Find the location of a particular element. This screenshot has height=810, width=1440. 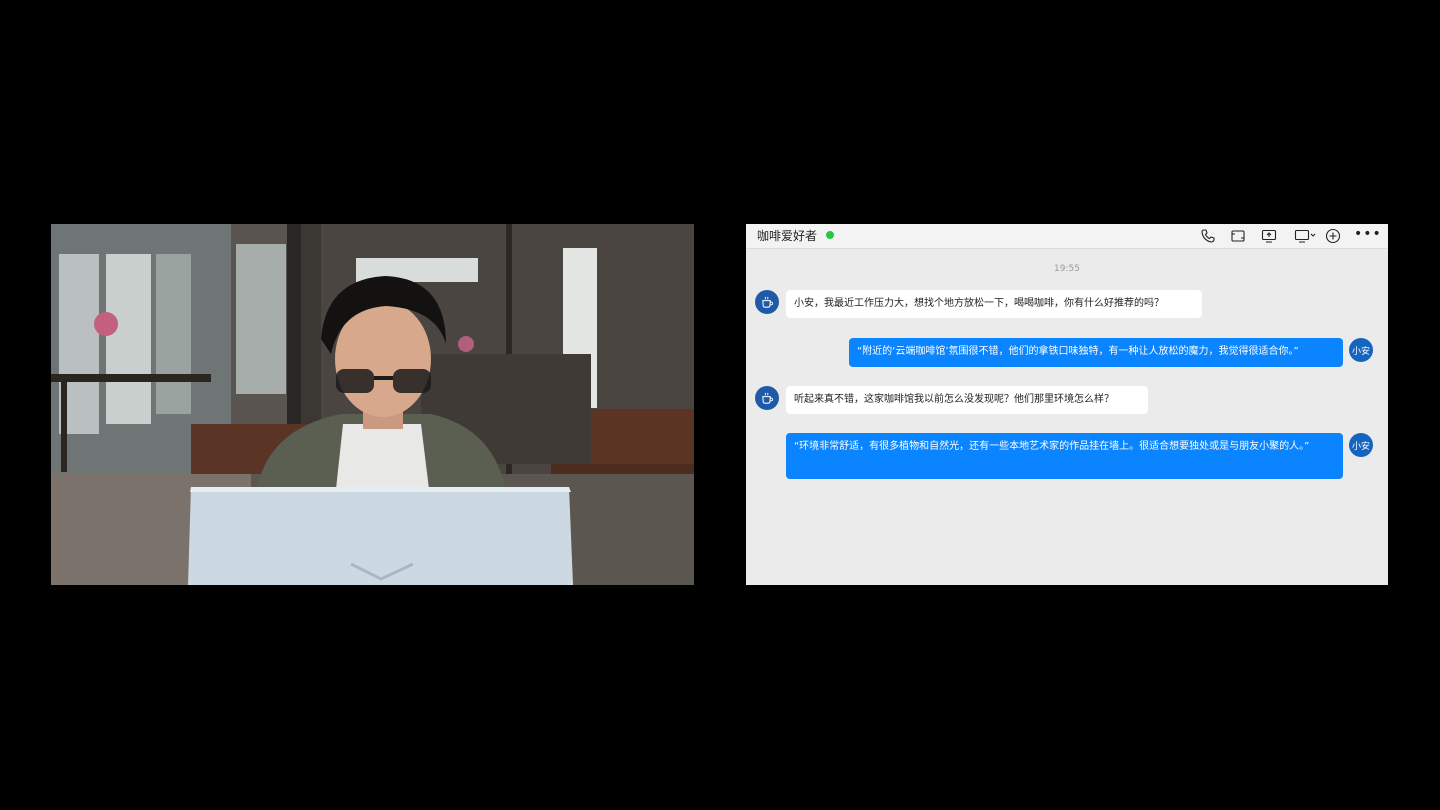

chat-message: 小安，我最近工作压力大，想找个地方放松一下，喝喝咖啡，你有什么好推荐的吗？ is located at coordinates (994, 304).